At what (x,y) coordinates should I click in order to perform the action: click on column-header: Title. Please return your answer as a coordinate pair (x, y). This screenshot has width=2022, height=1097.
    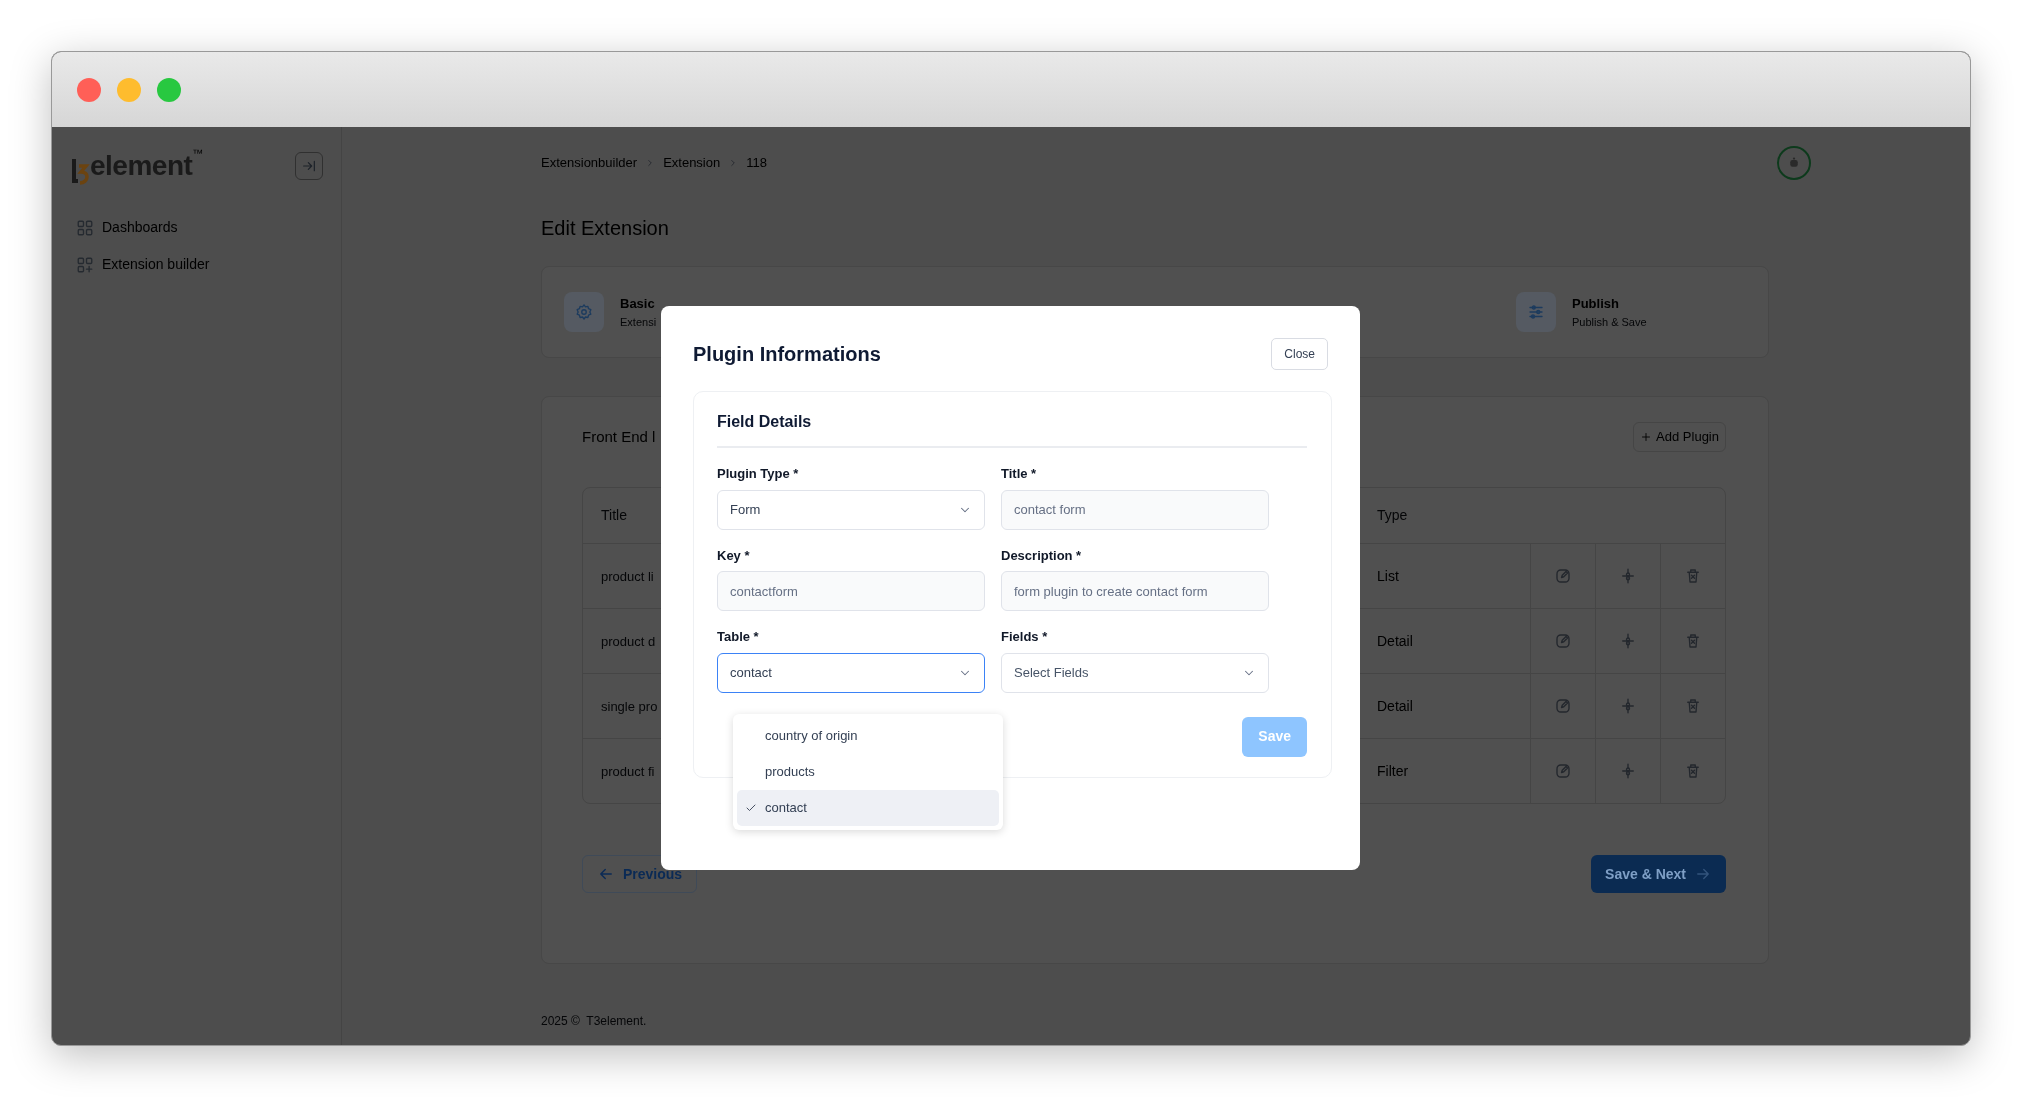
    Looking at the image, I should click on (614, 515).